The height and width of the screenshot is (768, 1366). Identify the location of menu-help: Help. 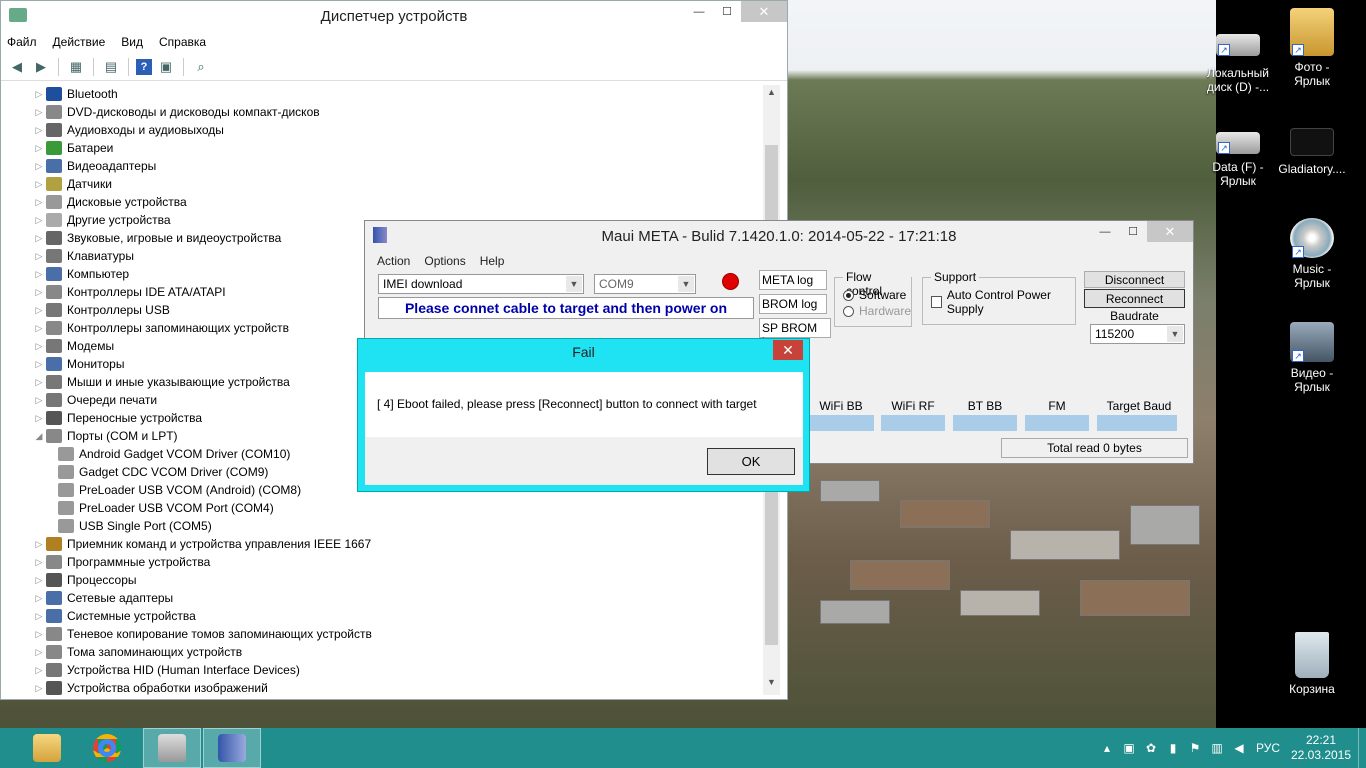
(492, 261).